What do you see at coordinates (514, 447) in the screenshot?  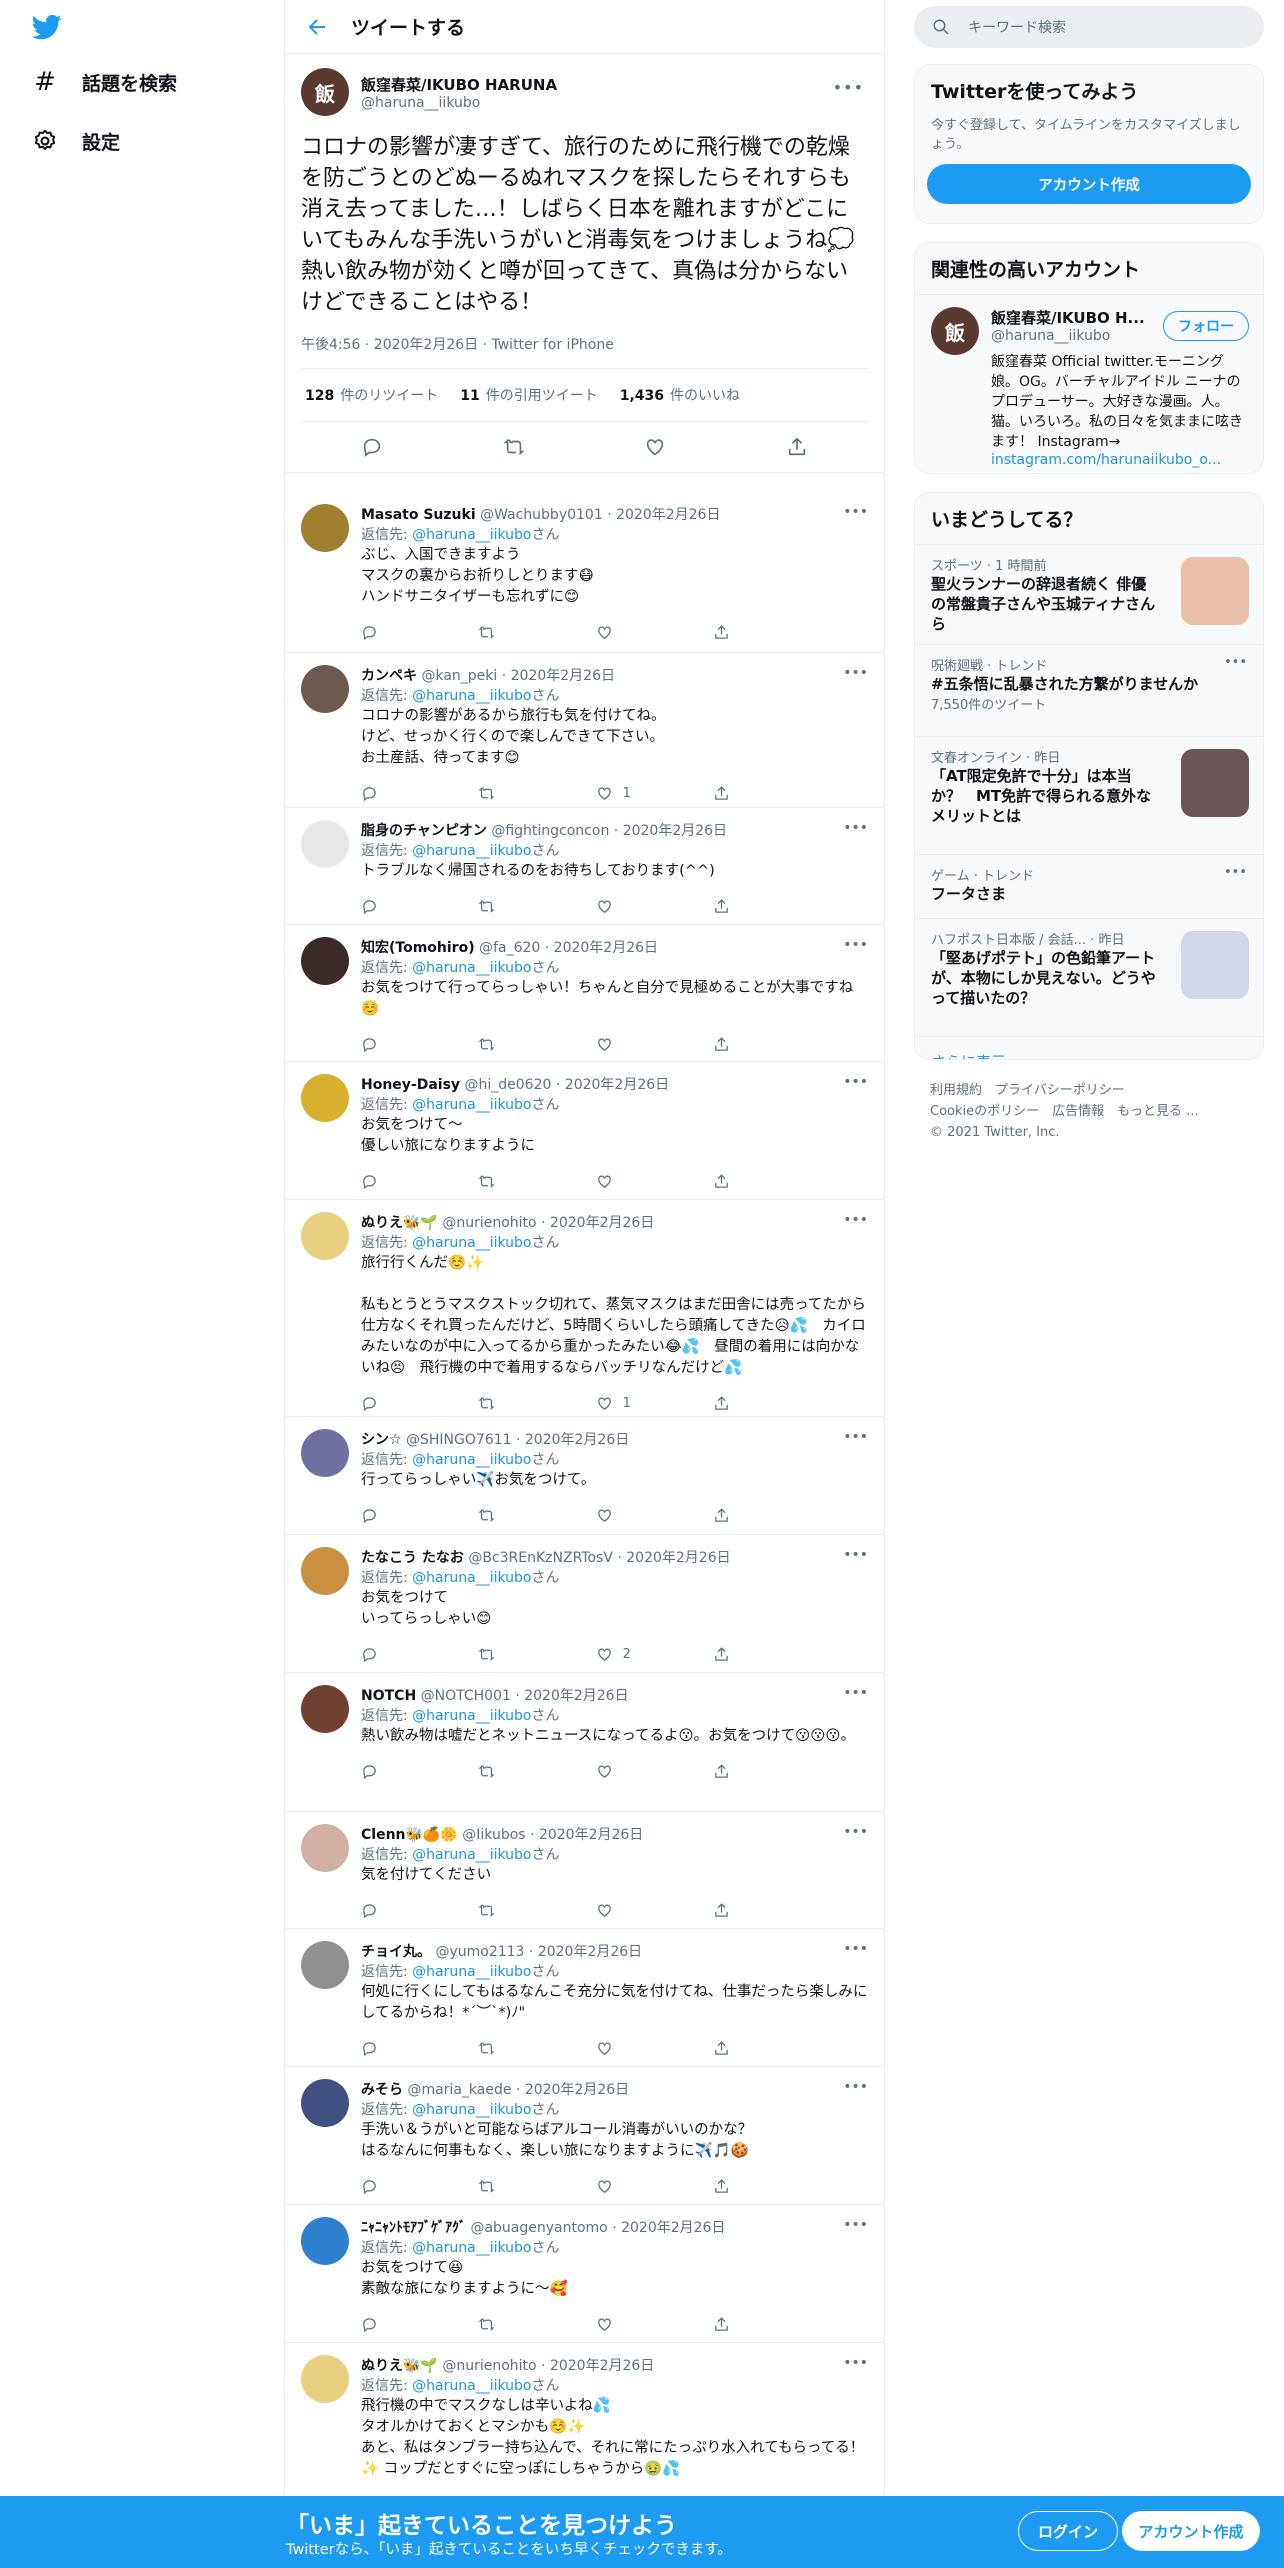 I see `retweet-icon` at bounding box center [514, 447].